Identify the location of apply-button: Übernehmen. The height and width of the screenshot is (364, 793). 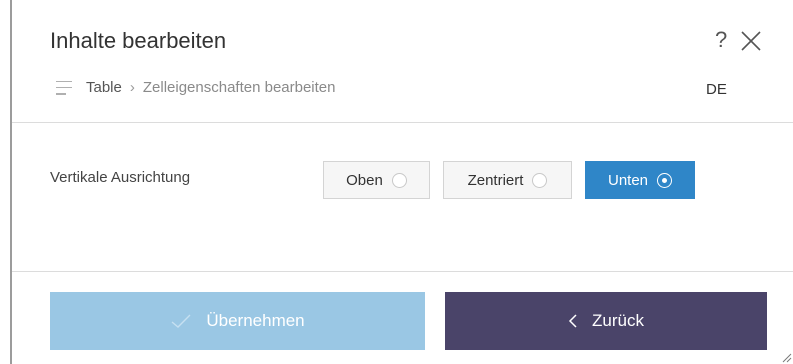
(237, 321).